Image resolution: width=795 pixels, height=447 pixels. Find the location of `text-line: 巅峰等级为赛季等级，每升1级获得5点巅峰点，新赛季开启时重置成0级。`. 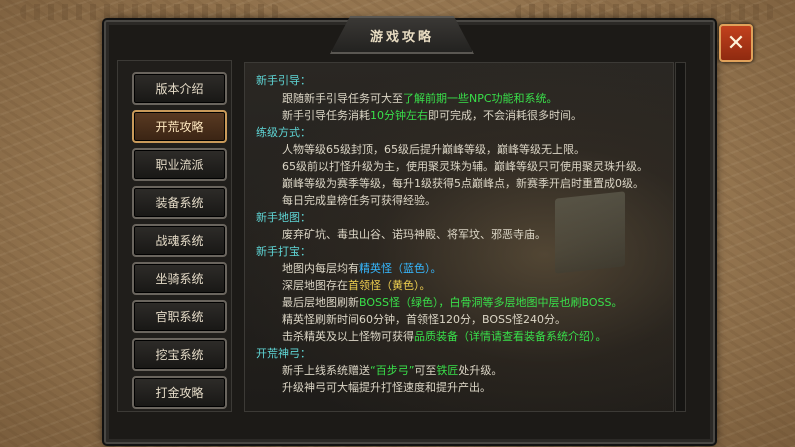

text-line: 巅峰等级为赛季等级，每升1级获得5点巅峰点，新赛季开启时重置成0级。 is located at coordinates (463, 183).